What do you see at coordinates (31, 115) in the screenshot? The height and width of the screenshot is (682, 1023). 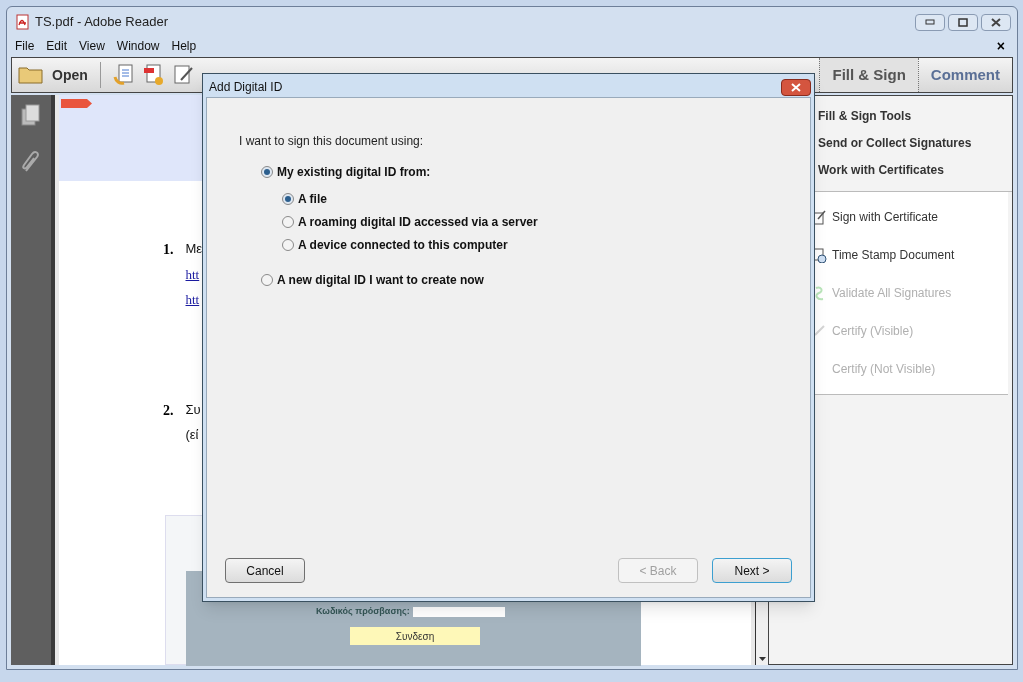 I see `pages-icon` at bounding box center [31, 115].